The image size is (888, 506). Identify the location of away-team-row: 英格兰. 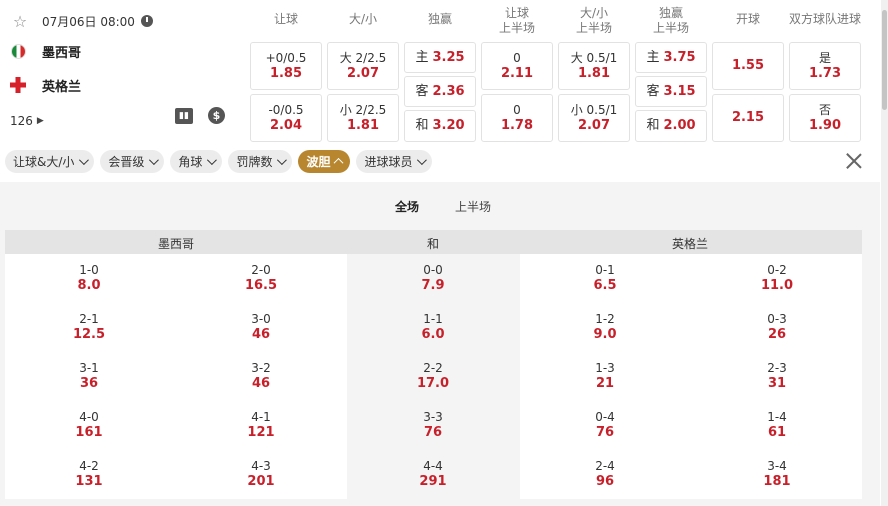
(125, 85).